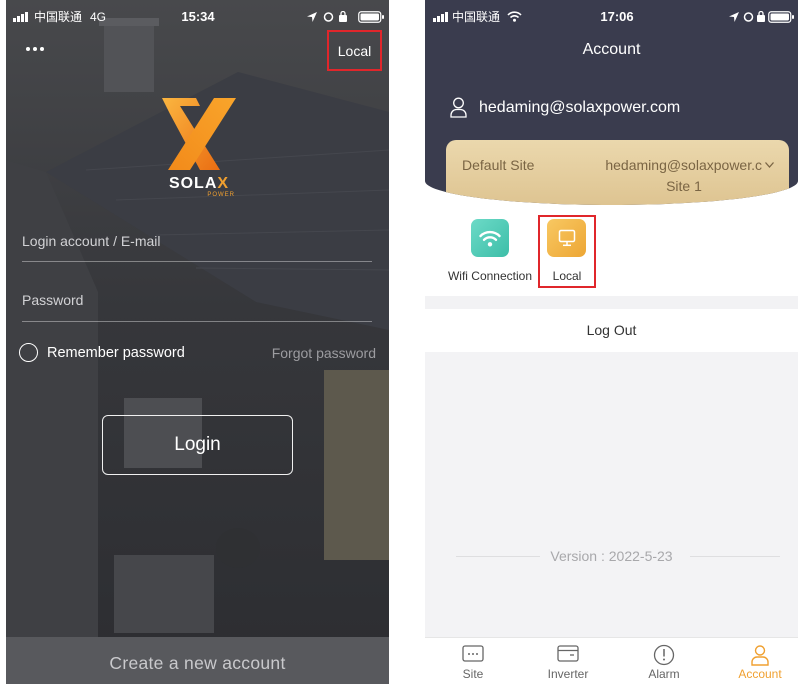 This screenshot has height=684, width=798. What do you see at coordinates (193, 183) in the screenshot?
I see `wordmark-main: SOLA` at bounding box center [193, 183].